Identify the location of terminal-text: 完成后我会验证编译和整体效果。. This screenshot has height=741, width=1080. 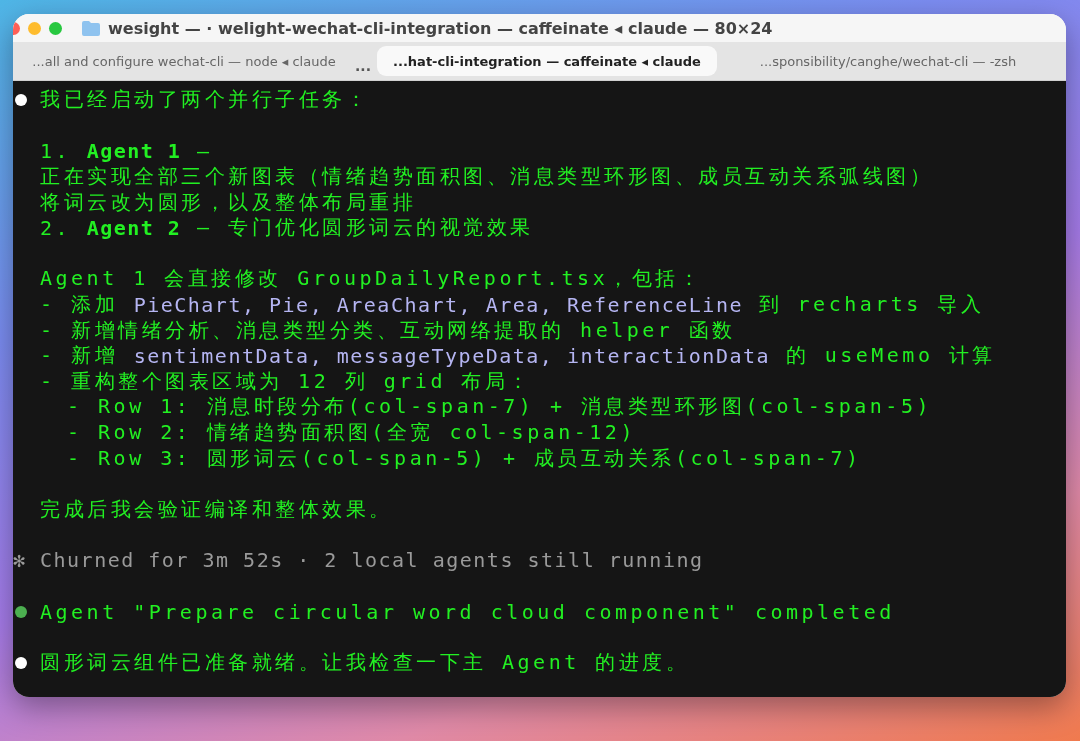
(216, 509).